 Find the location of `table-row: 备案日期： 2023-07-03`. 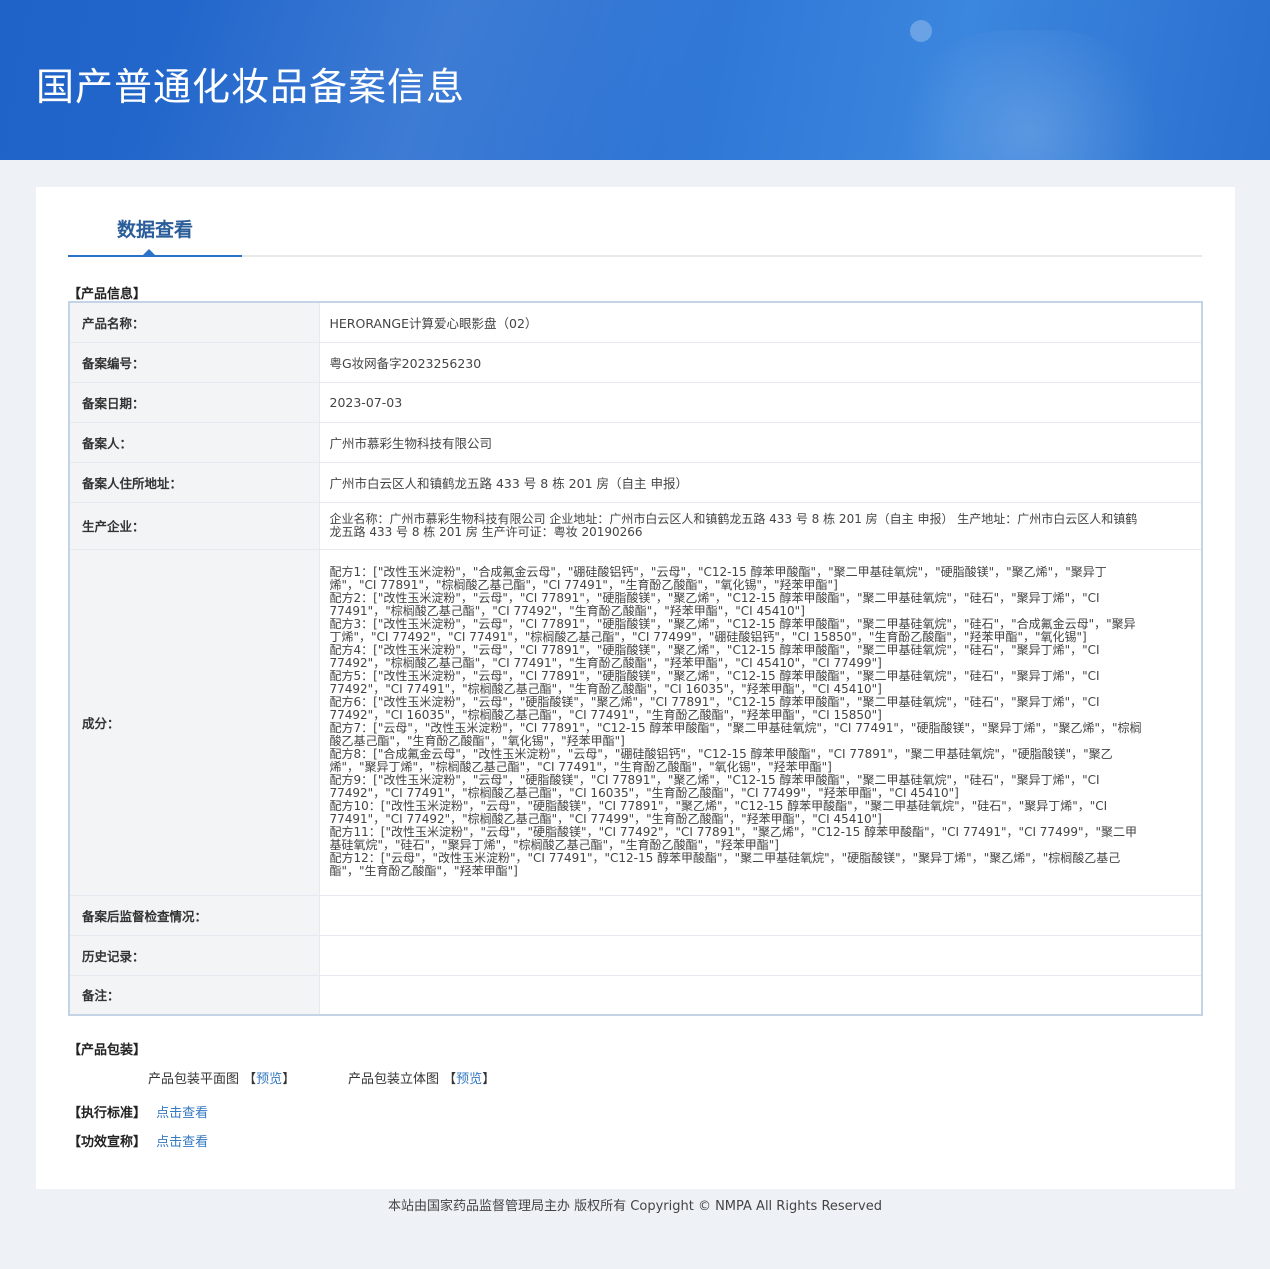

table-row: 备案日期： 2023-07-03 is located at coordinates (635, 402).